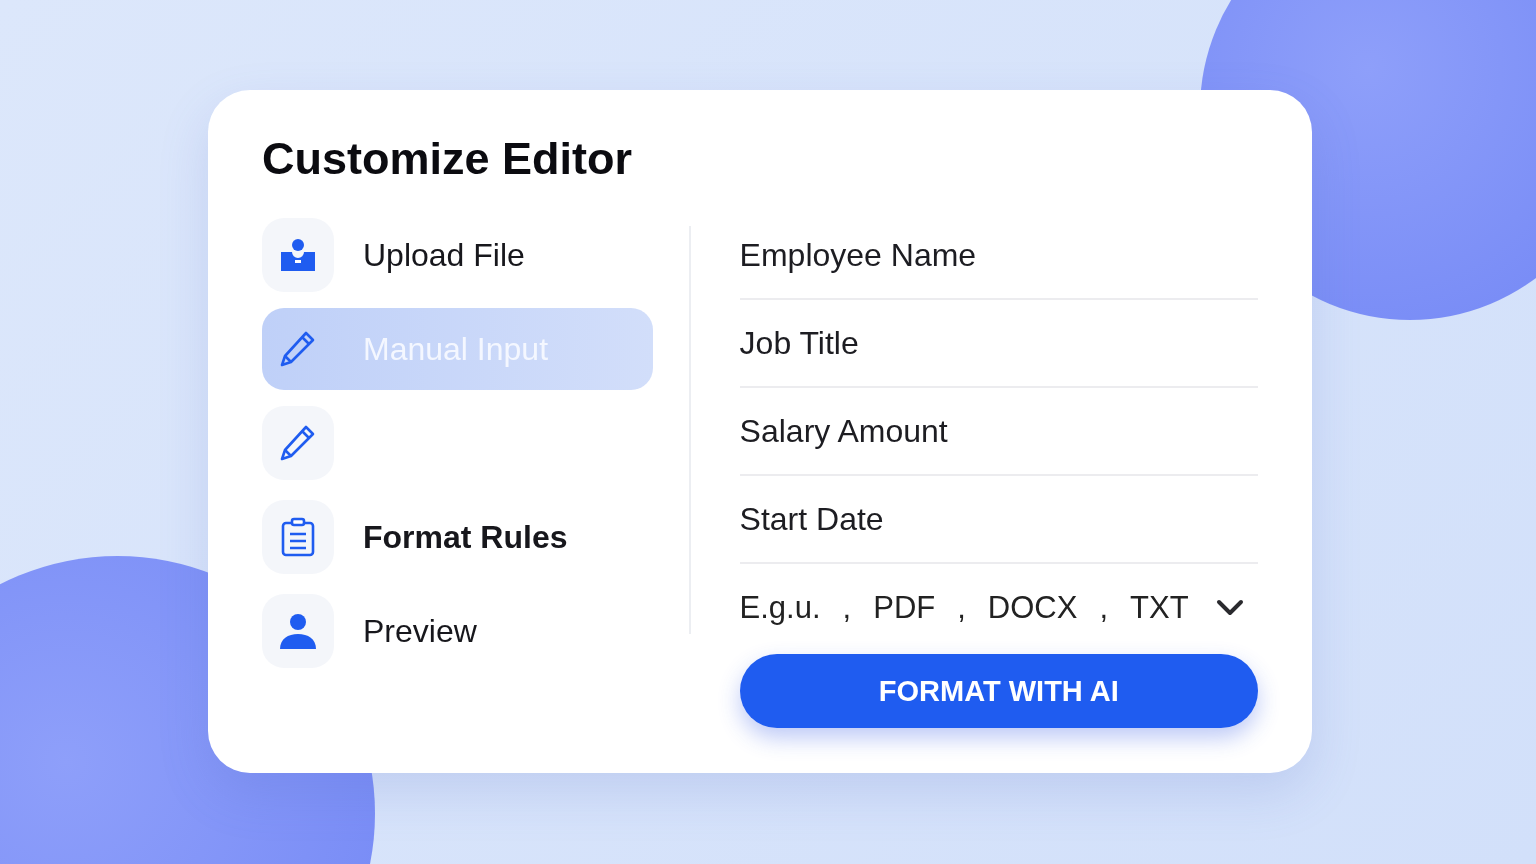 Image resolution: width=1536 pixels, height=864 pixels. I want to click on menu-label: Format Rules, so click(465, 537).